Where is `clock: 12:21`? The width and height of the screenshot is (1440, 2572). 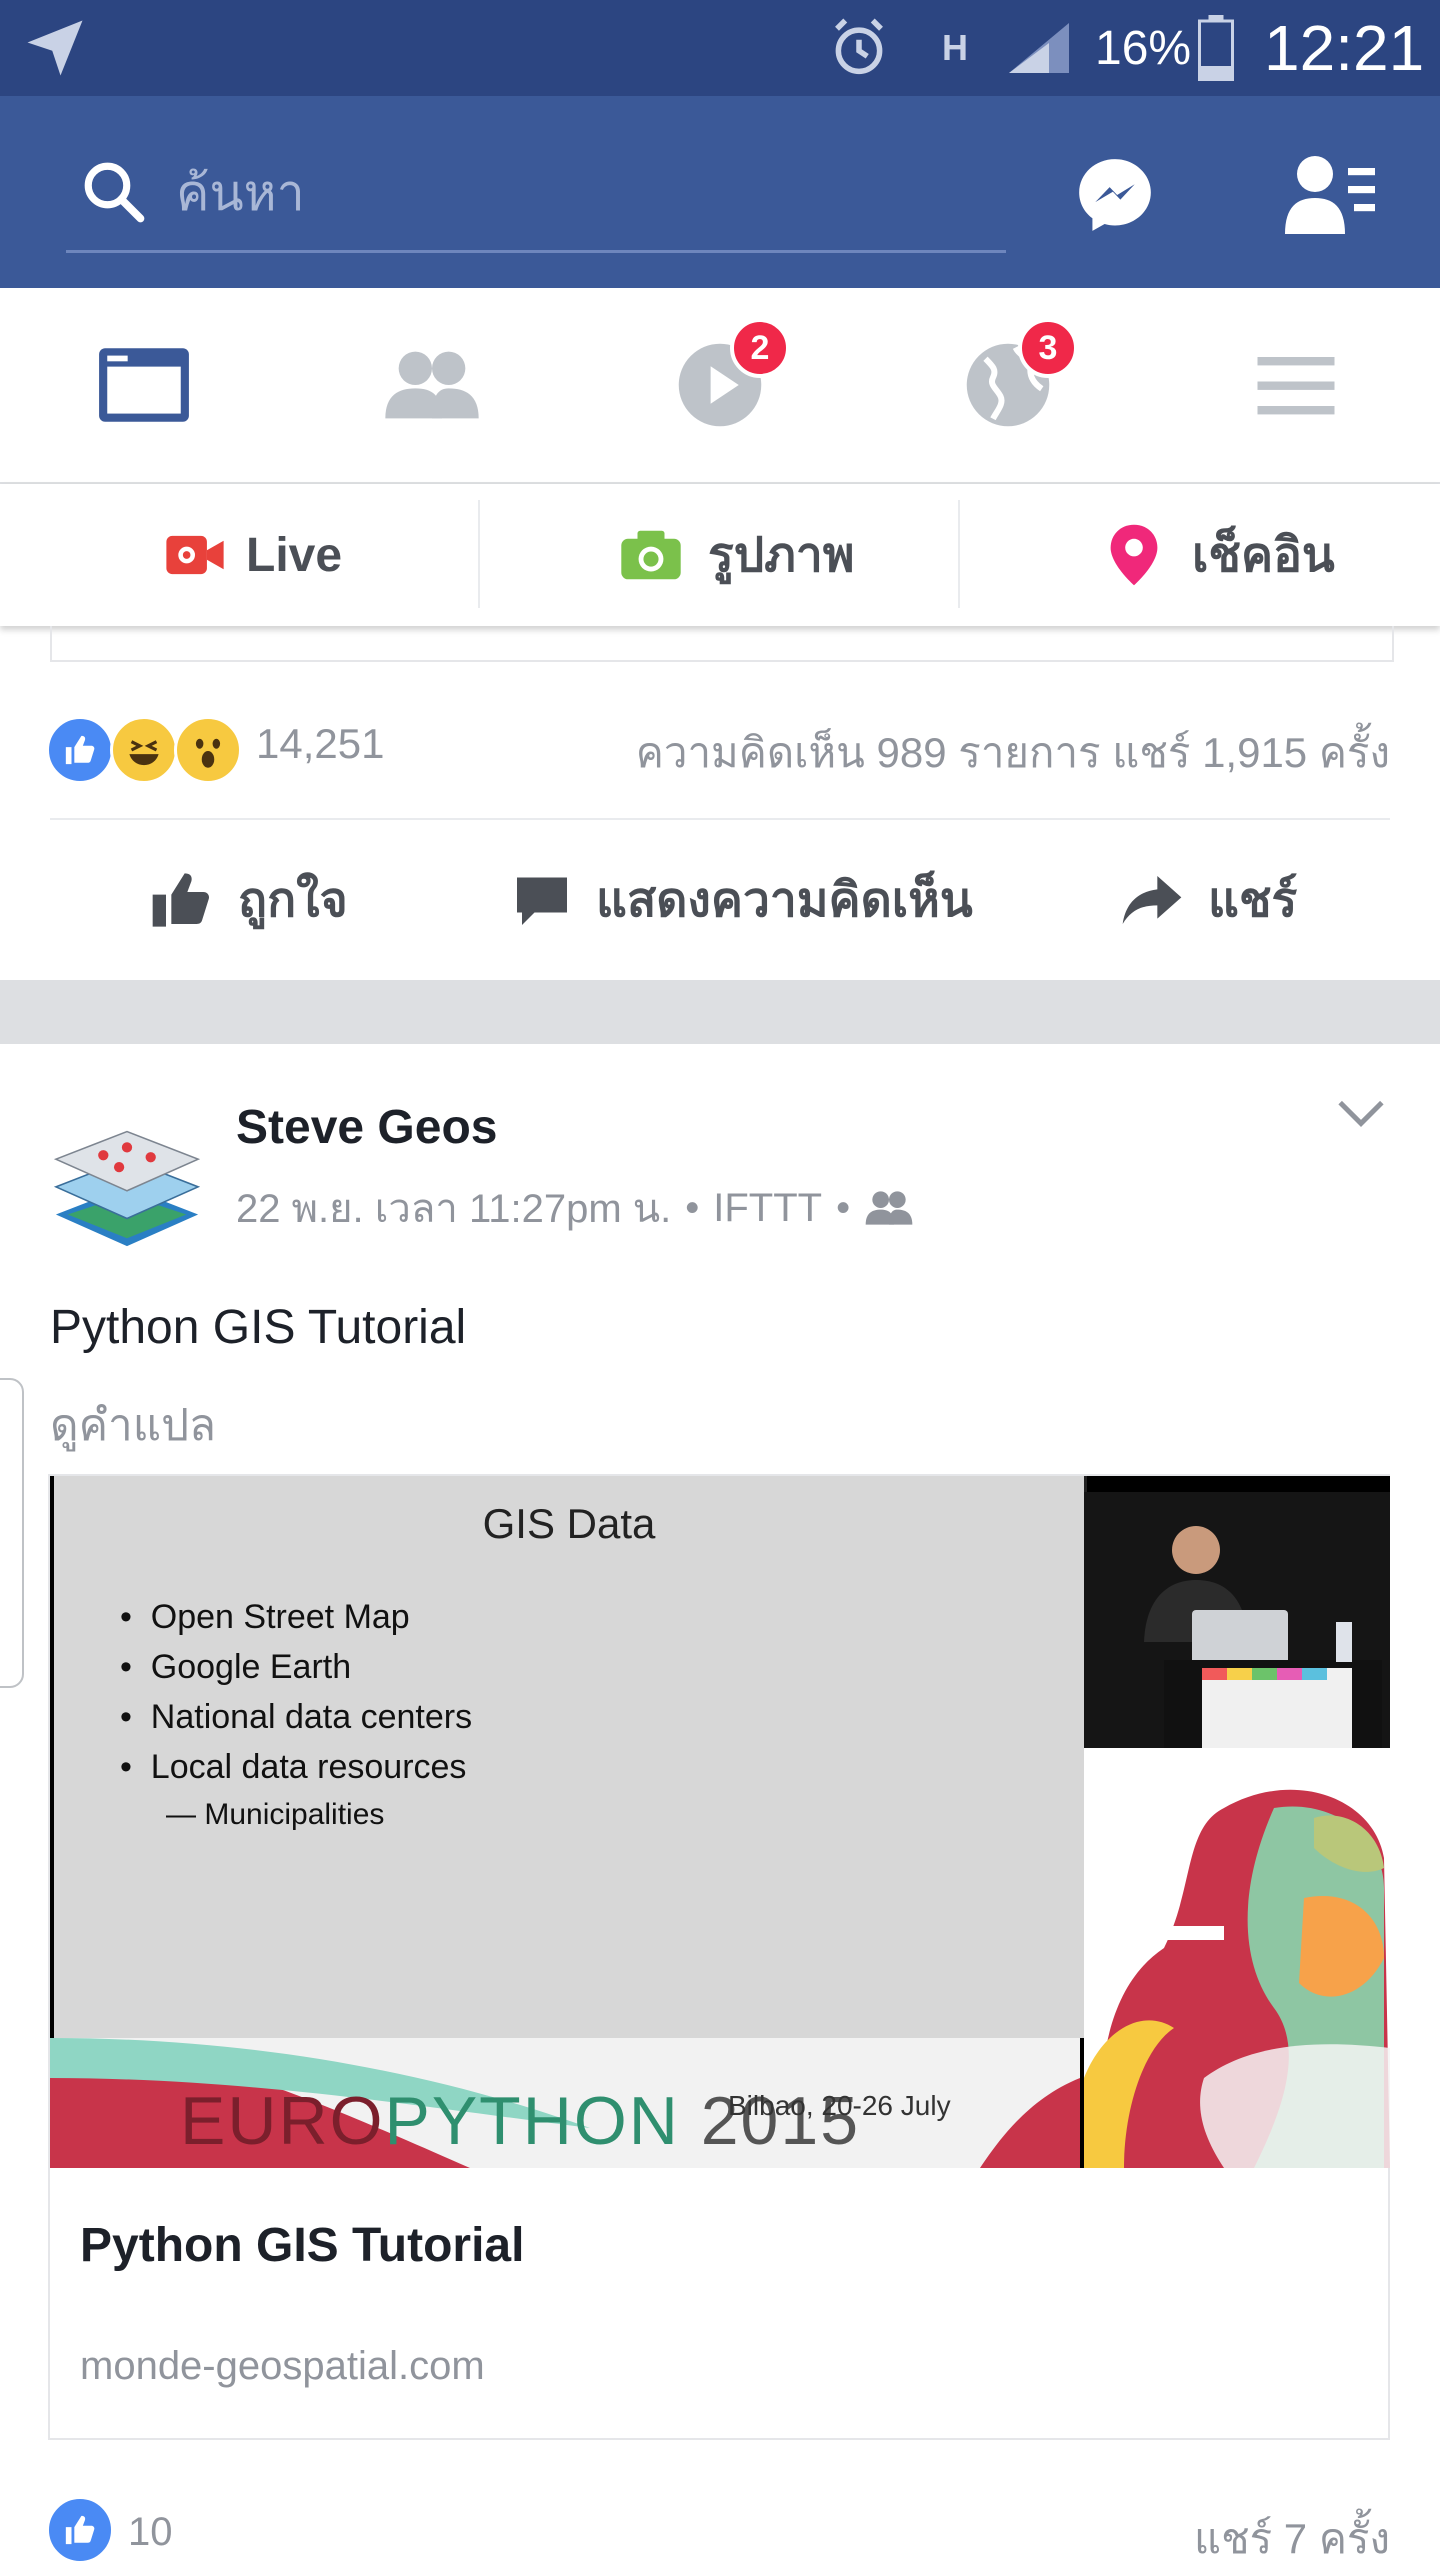 clock: 12:21 is located at coordinates (1344, 48).